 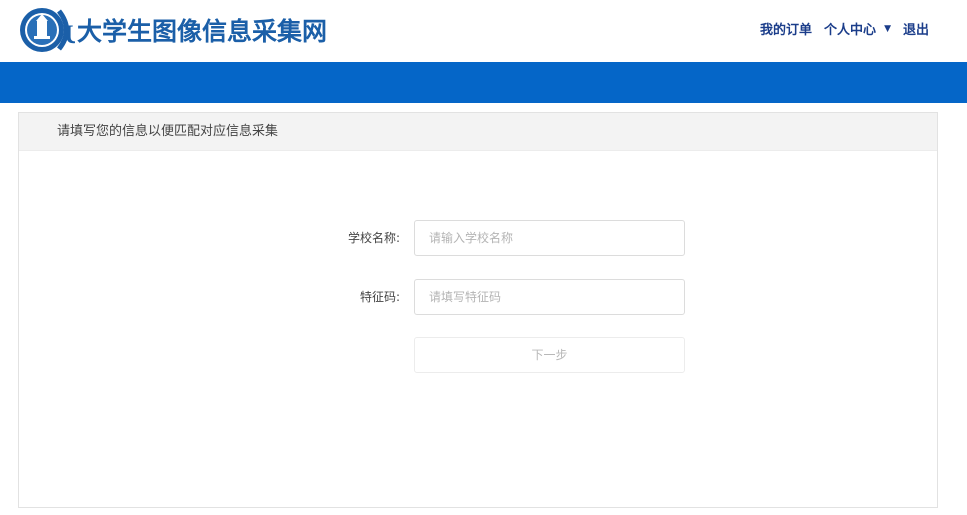 What do you see at coordinates (549, 238) in the screenshot?
I see `school-name-input` at bounding box center [549, 238].